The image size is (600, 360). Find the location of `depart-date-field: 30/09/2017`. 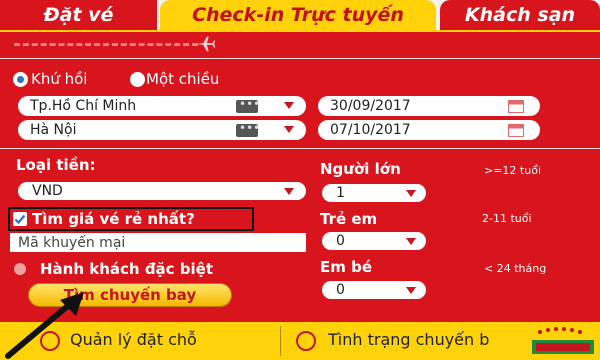

depart-date-field: 30/09/2017 is located at coordinates (429, 106).